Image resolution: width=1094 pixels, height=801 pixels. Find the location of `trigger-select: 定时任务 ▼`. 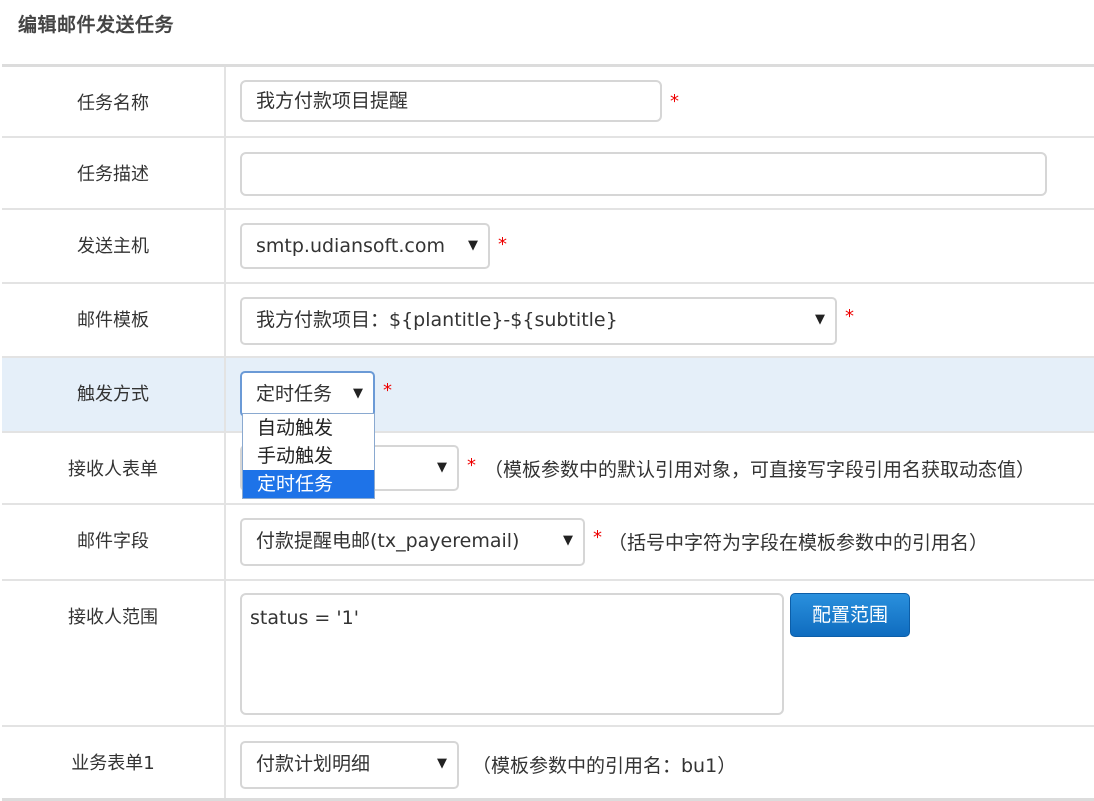

trigger-select: 定时任务 ▼ is located at coordinates (307, 394).